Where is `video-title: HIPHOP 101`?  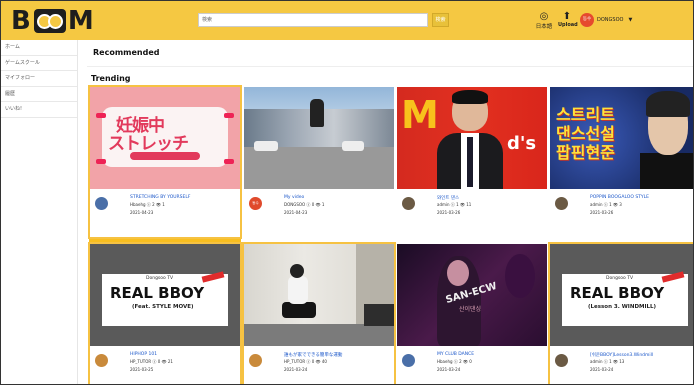 video-title: HIPHOP 101 is located at coordinates (143, 354).